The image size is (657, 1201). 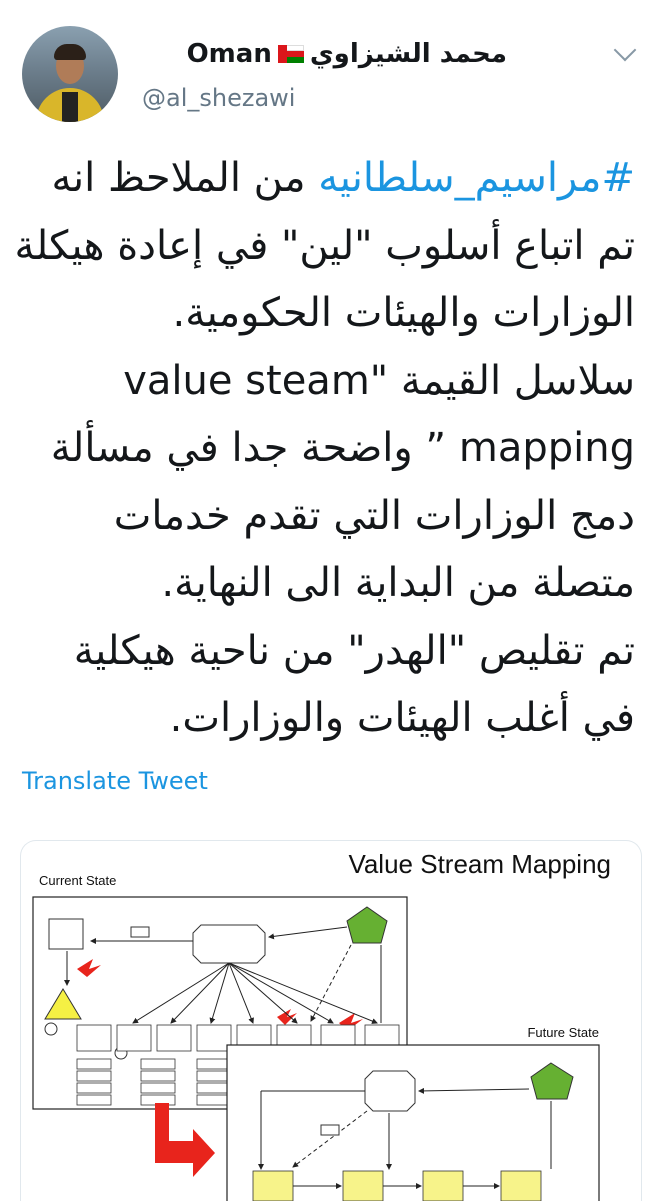 I want to click on chevron-down-icon, so click(x=625, y=50).